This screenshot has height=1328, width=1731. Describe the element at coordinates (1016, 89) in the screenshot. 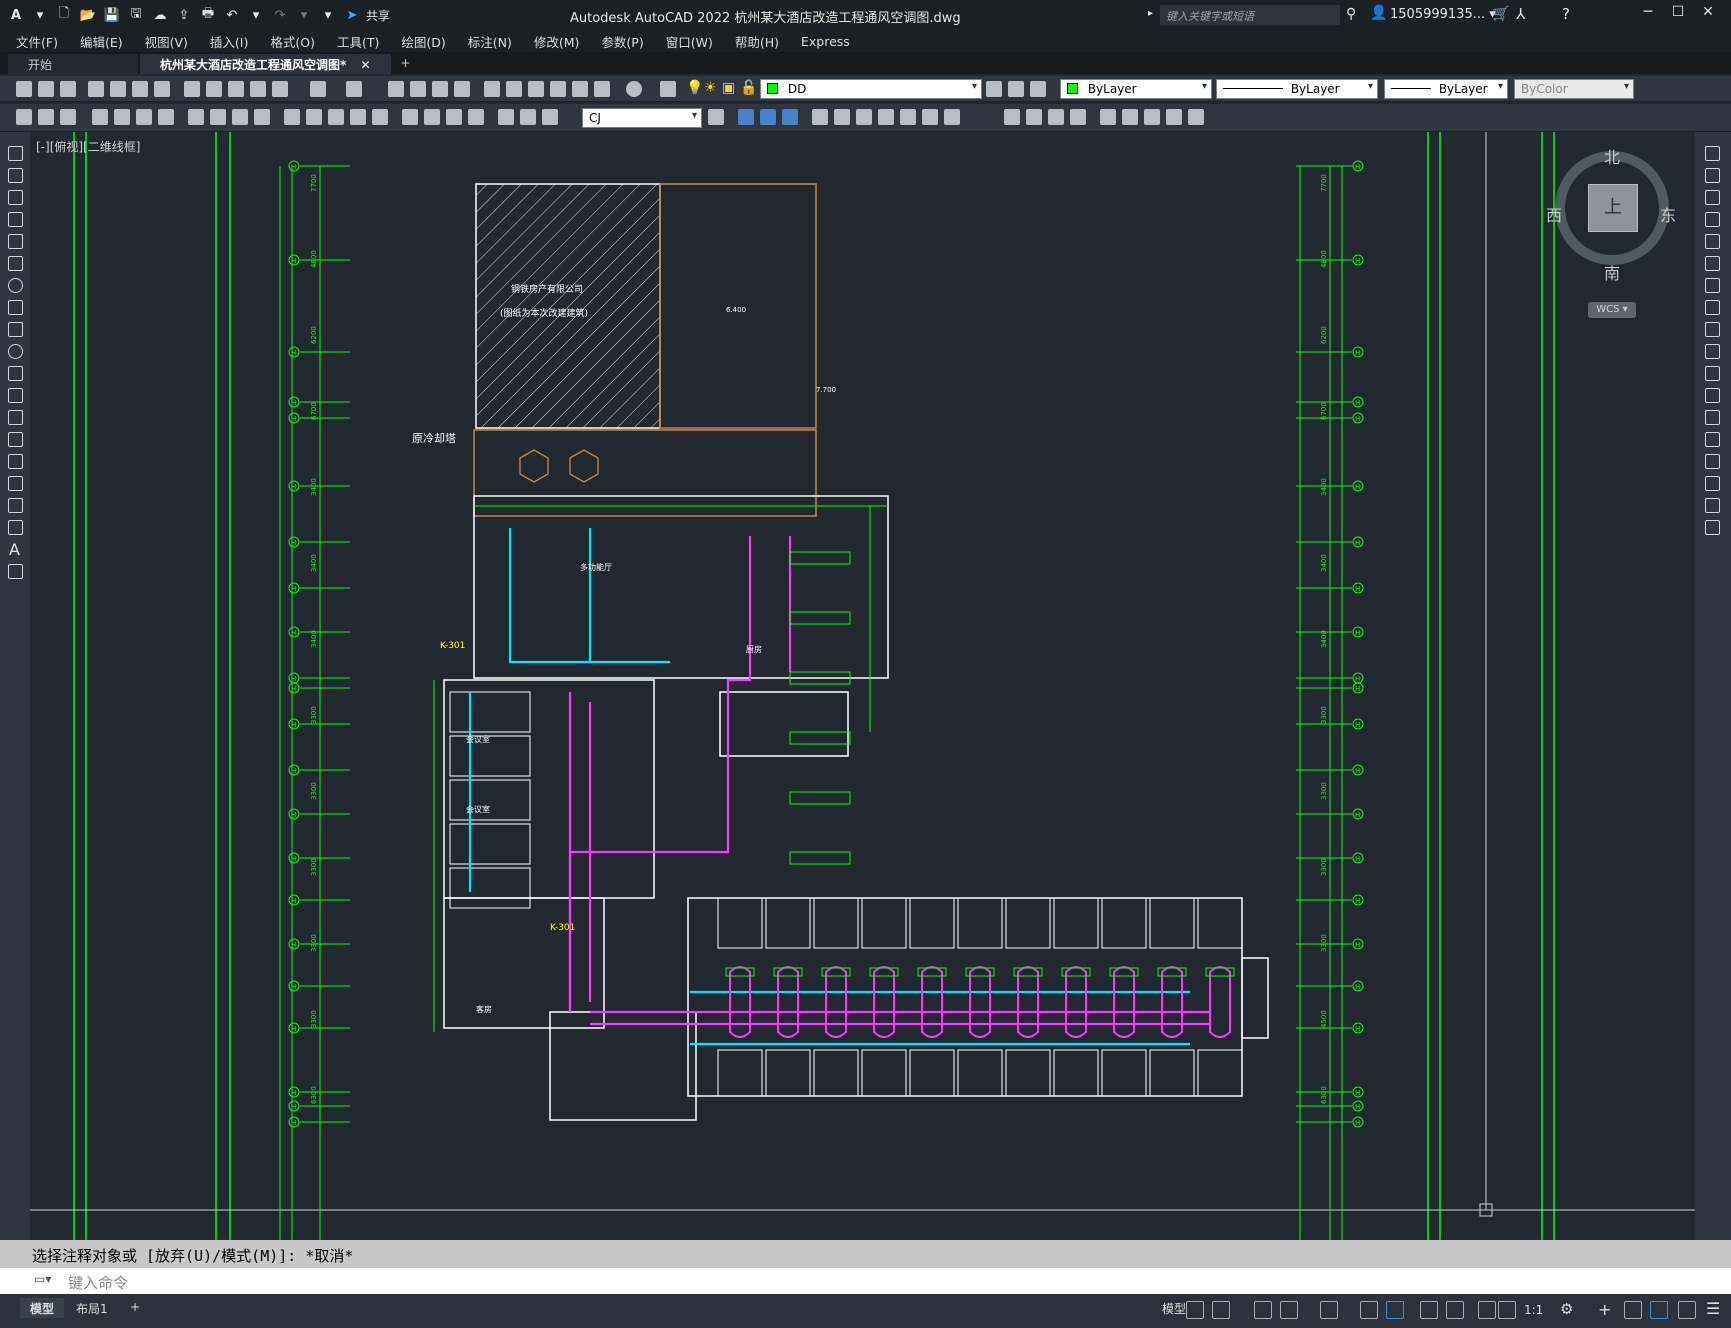

I see `layer-previous-icon` at that location.